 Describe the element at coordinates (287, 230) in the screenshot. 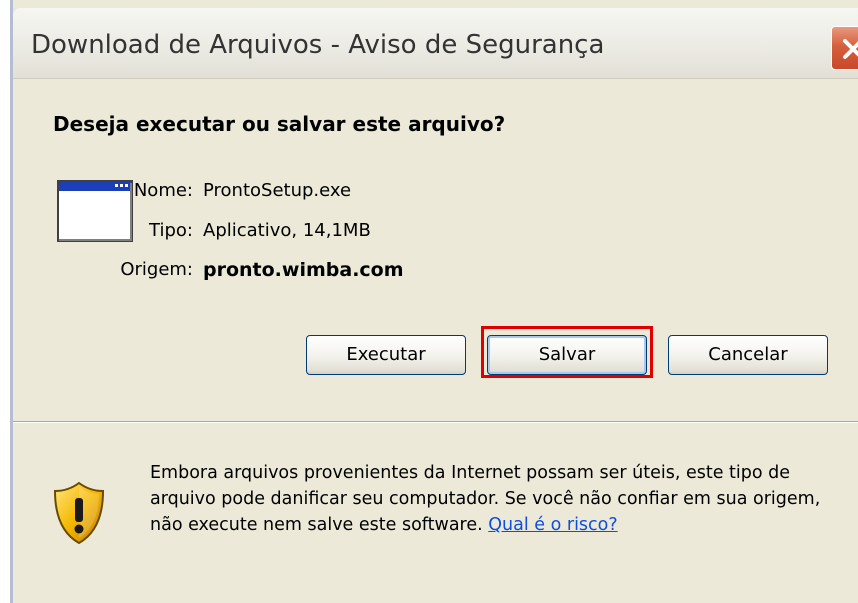

I see `file-type-value: Aplicativo, 14,1MB` at that location.